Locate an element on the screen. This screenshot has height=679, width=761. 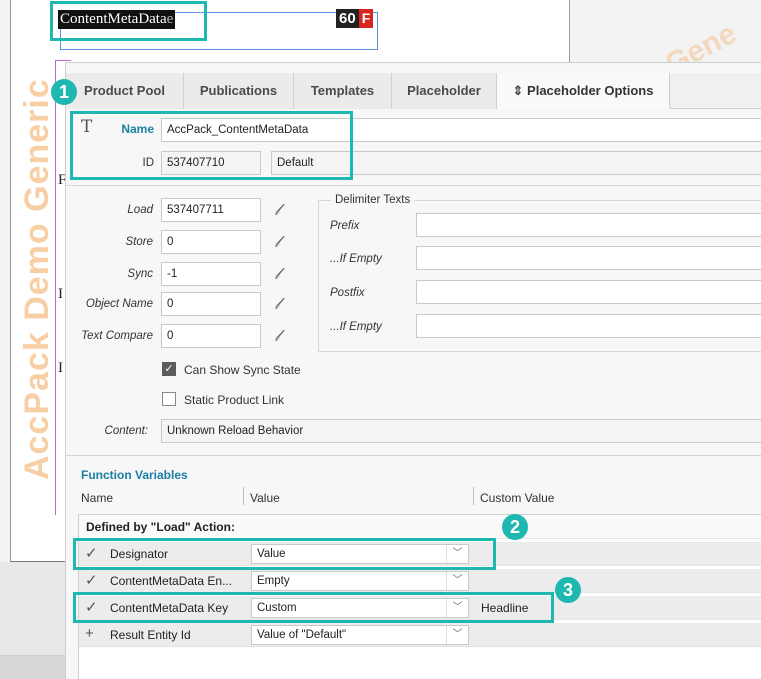
table-row: + Result Entity Id Value of "Default" ﹀ is located at coordinates (420, 635).